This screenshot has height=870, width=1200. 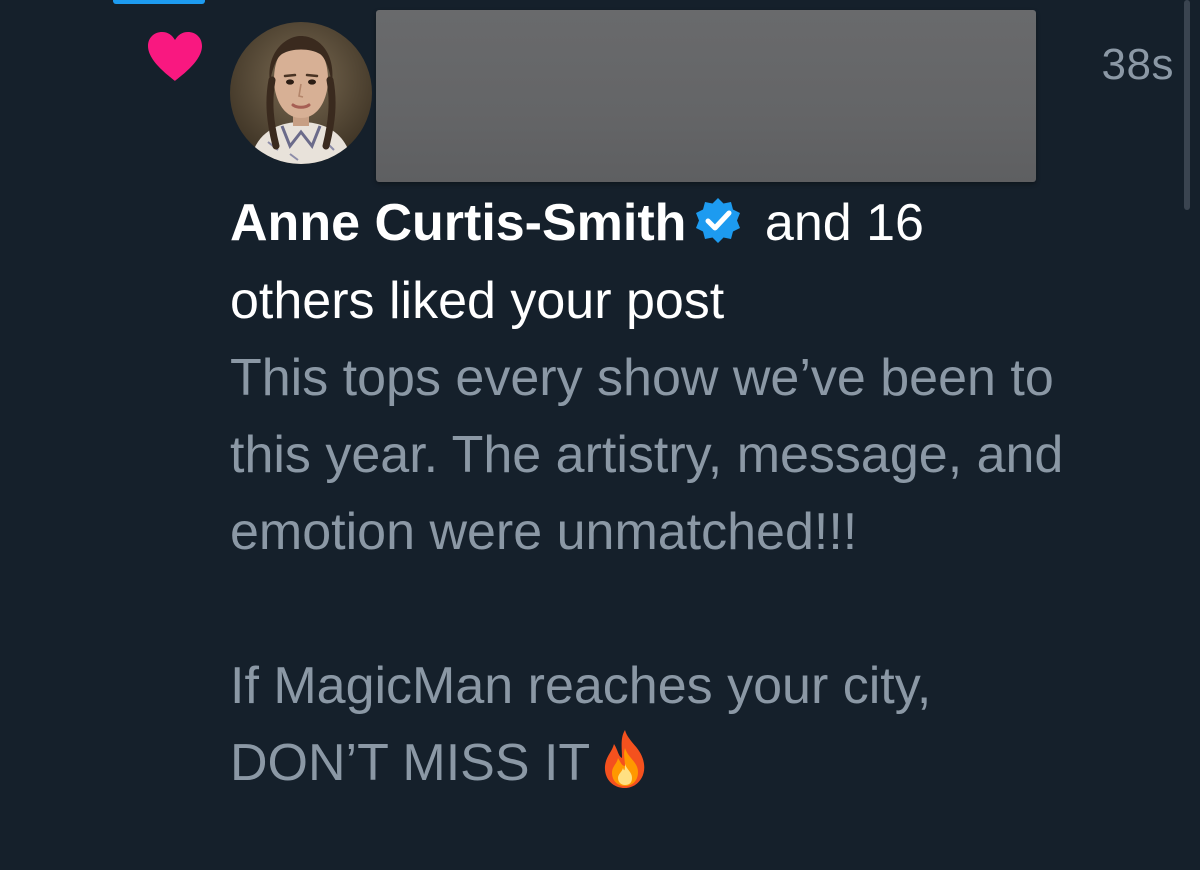 I want to click on verified-badge-icon, so click(x=718, y=218).